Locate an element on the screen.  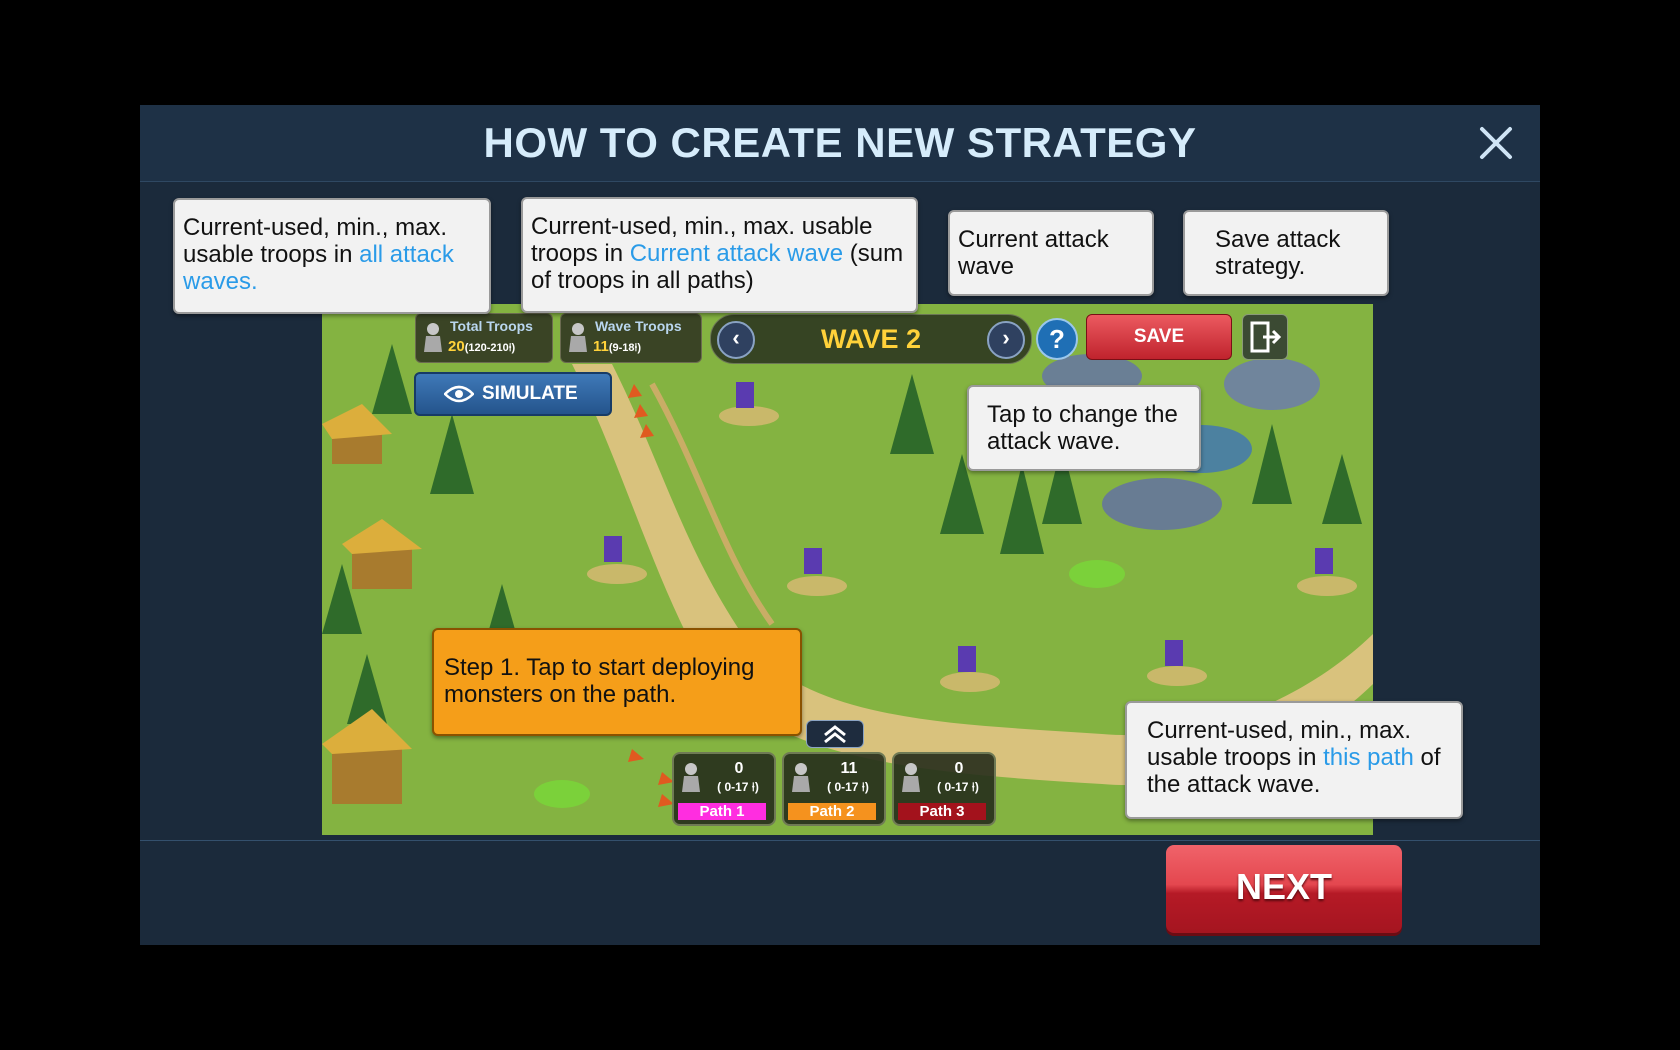
wave-label: WAVE 2 is located at coordinates (871, 339).